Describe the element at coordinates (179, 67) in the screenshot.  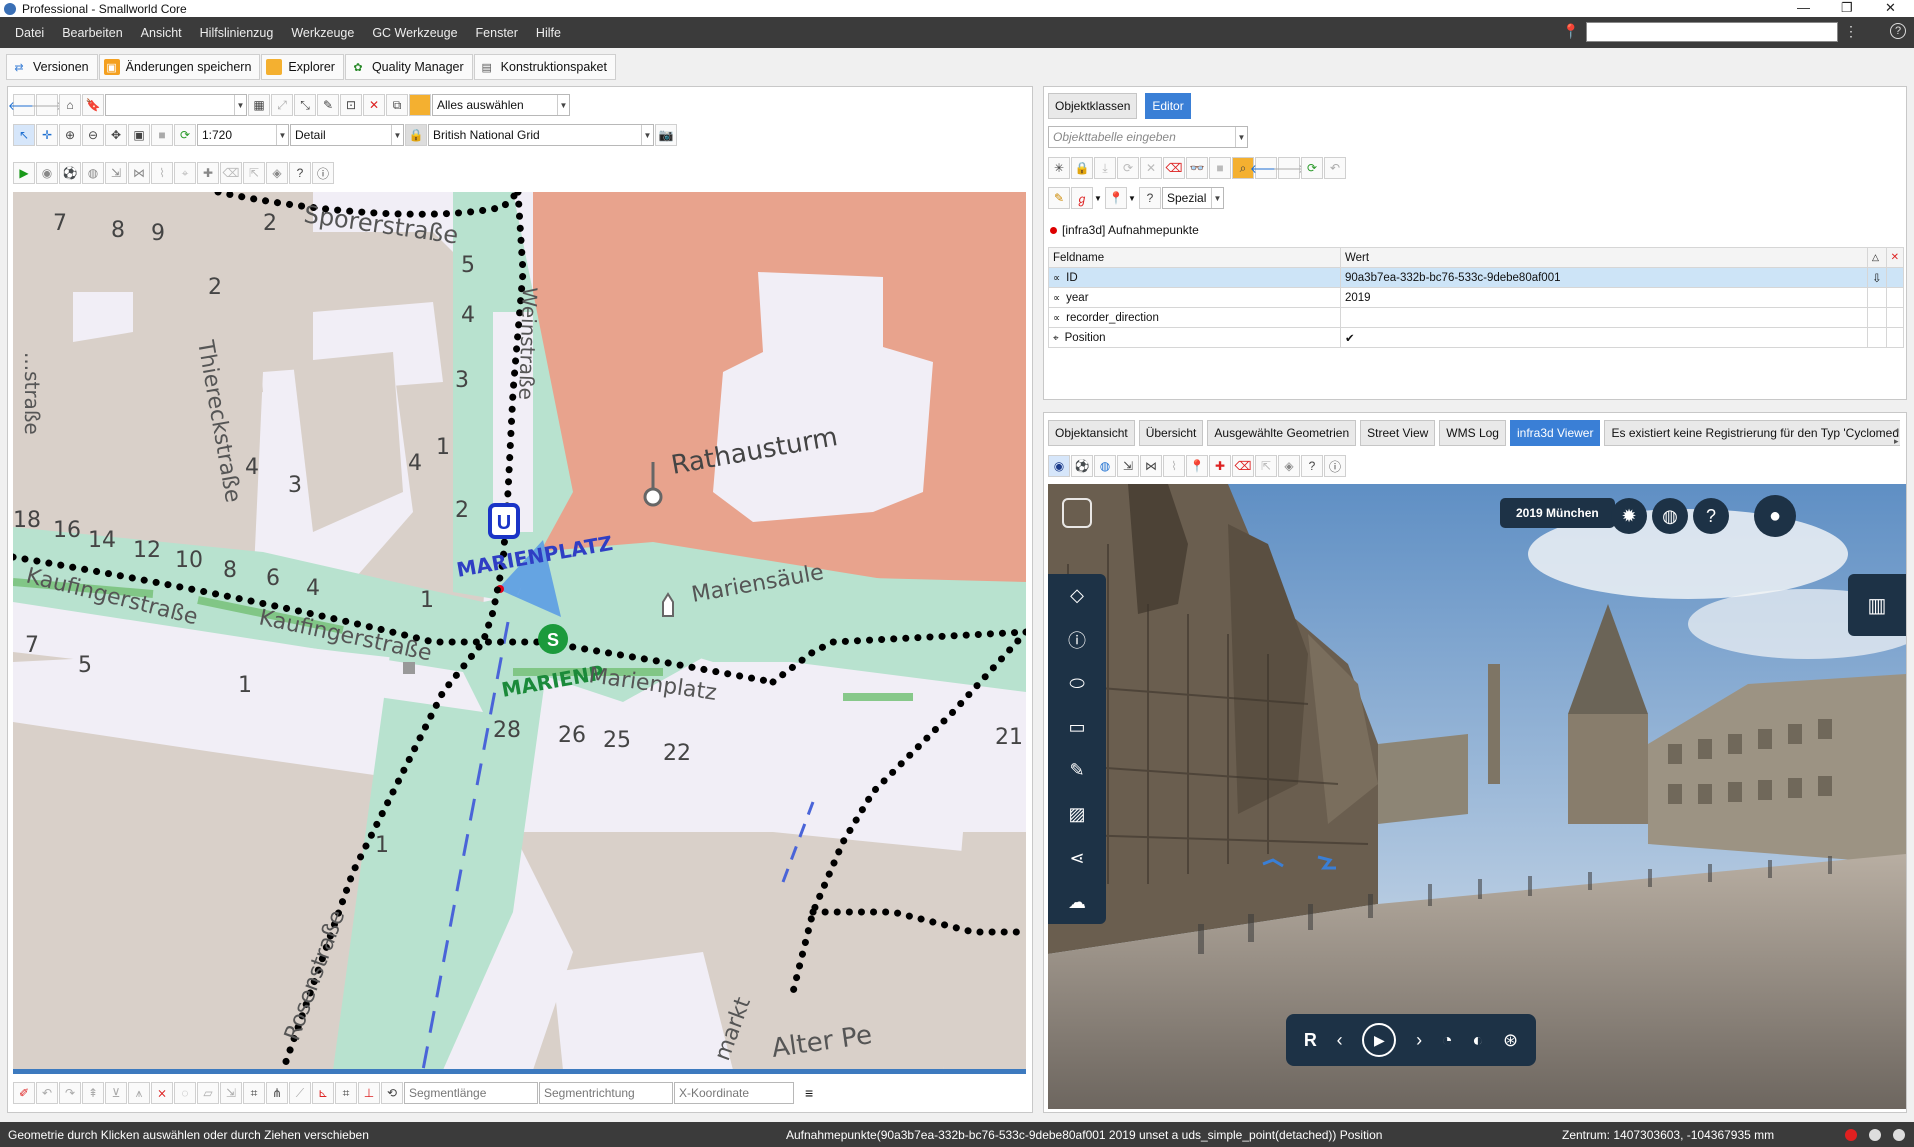
I see `save-changes-button: ▣ Änderungen speichern` at that location.